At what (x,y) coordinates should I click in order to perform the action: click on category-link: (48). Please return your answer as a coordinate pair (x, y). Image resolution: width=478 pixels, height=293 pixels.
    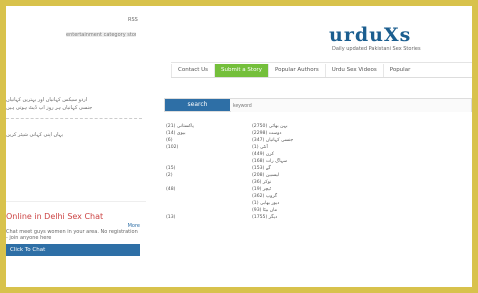
    Looking at the image, I should click on (209, 189).